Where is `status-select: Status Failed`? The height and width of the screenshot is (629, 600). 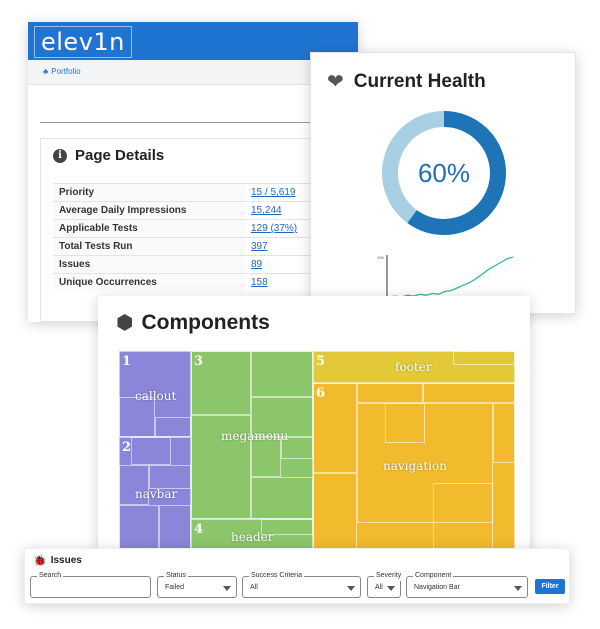
status-select: Status Failed is located at coordinates (197, 584).